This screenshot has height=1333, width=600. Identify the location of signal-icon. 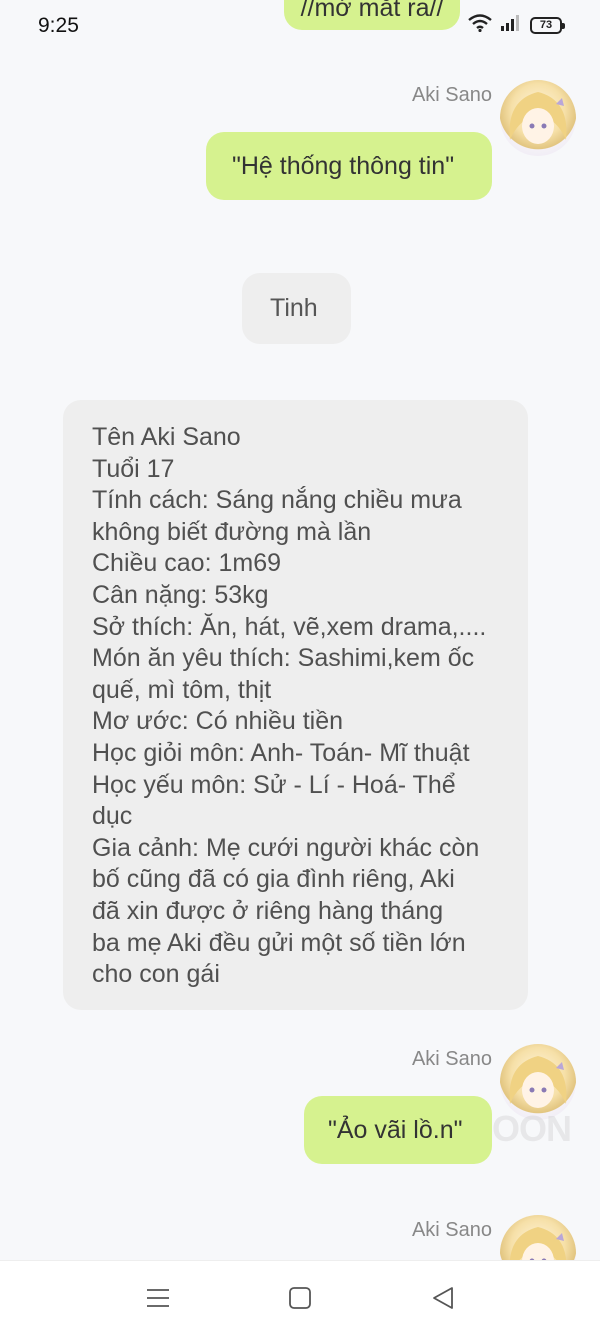
(511, 25).